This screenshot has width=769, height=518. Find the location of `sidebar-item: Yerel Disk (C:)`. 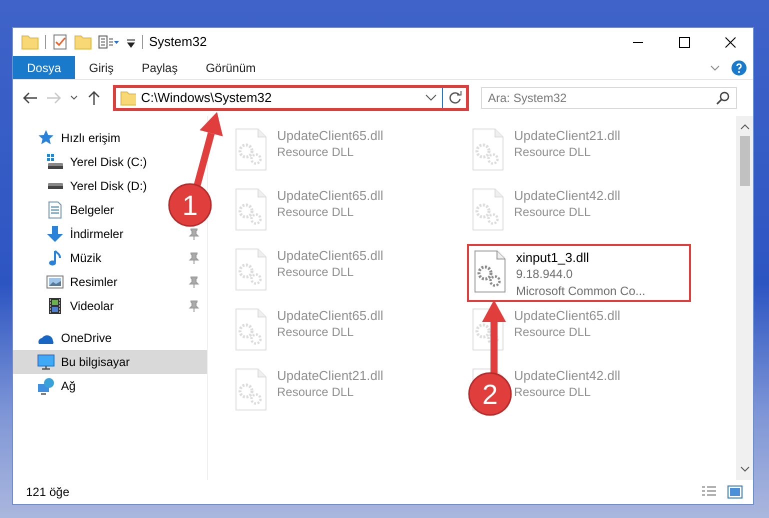

sidebar-item: Yerel Disk (C:) is located at coordinates (91, 162).